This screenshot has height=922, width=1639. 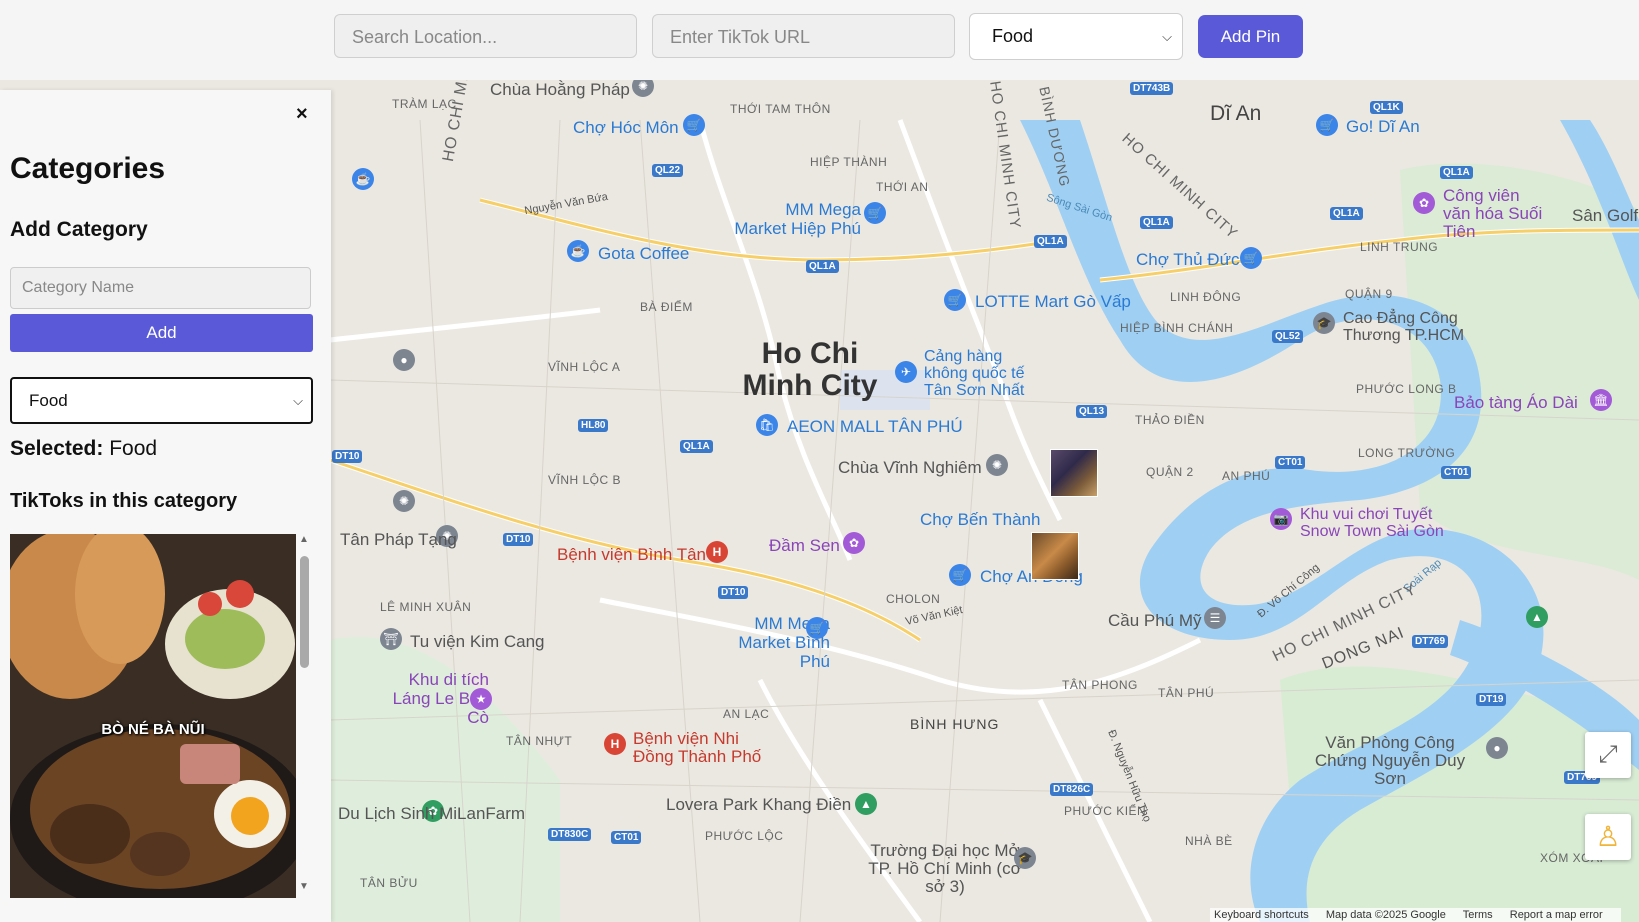 What do you see at coordinates (1497, 748) in the screenshot?
I see `office-icon: ●` at bounding box center [1497, 748].